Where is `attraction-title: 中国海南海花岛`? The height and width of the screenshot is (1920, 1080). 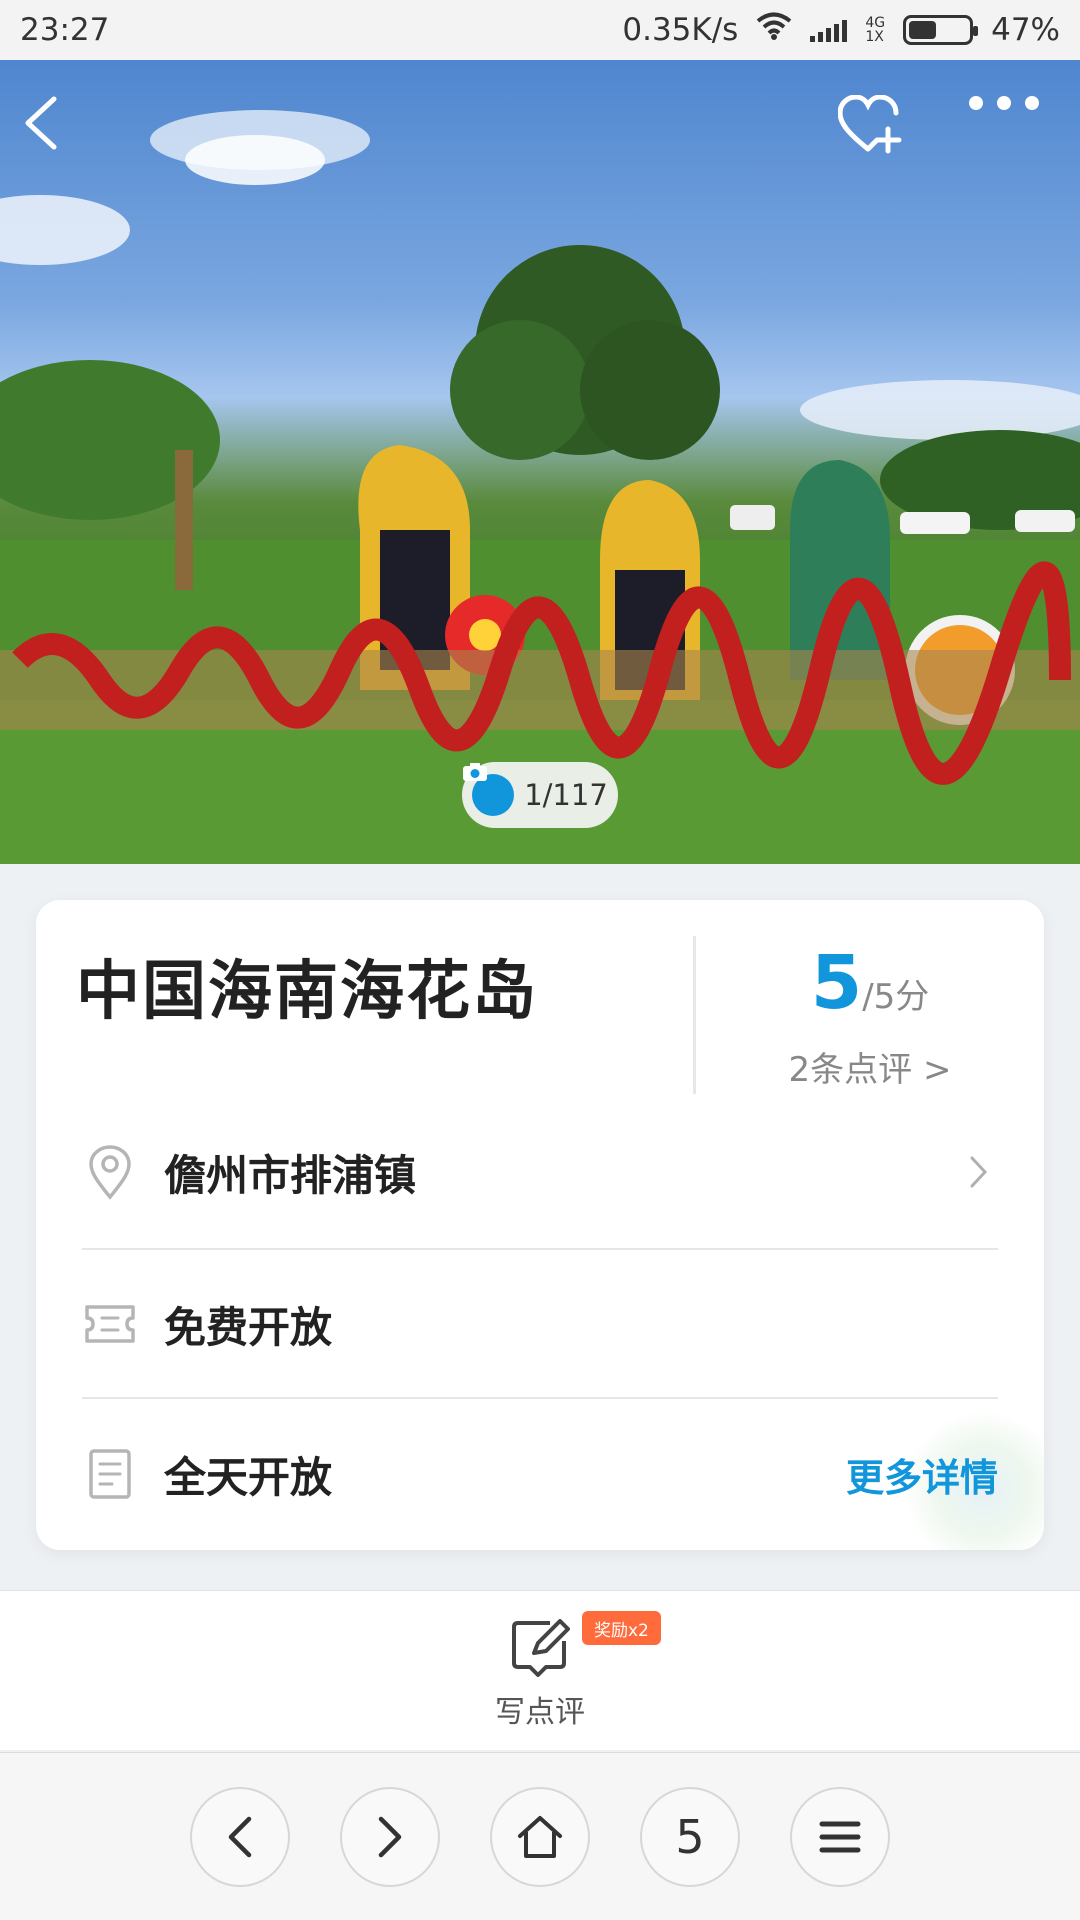
attraction-title: 中国海南海花岛 is located at coordinates (307, 992).